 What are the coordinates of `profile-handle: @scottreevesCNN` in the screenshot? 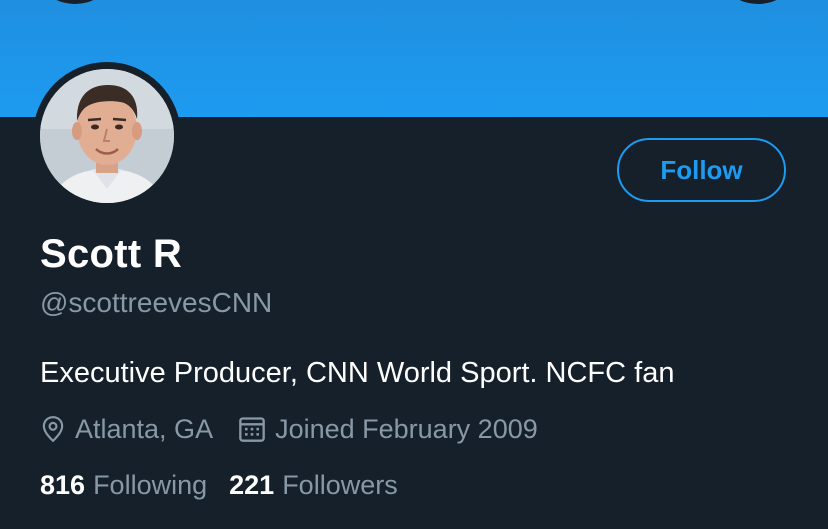 It's located at (156, 302).